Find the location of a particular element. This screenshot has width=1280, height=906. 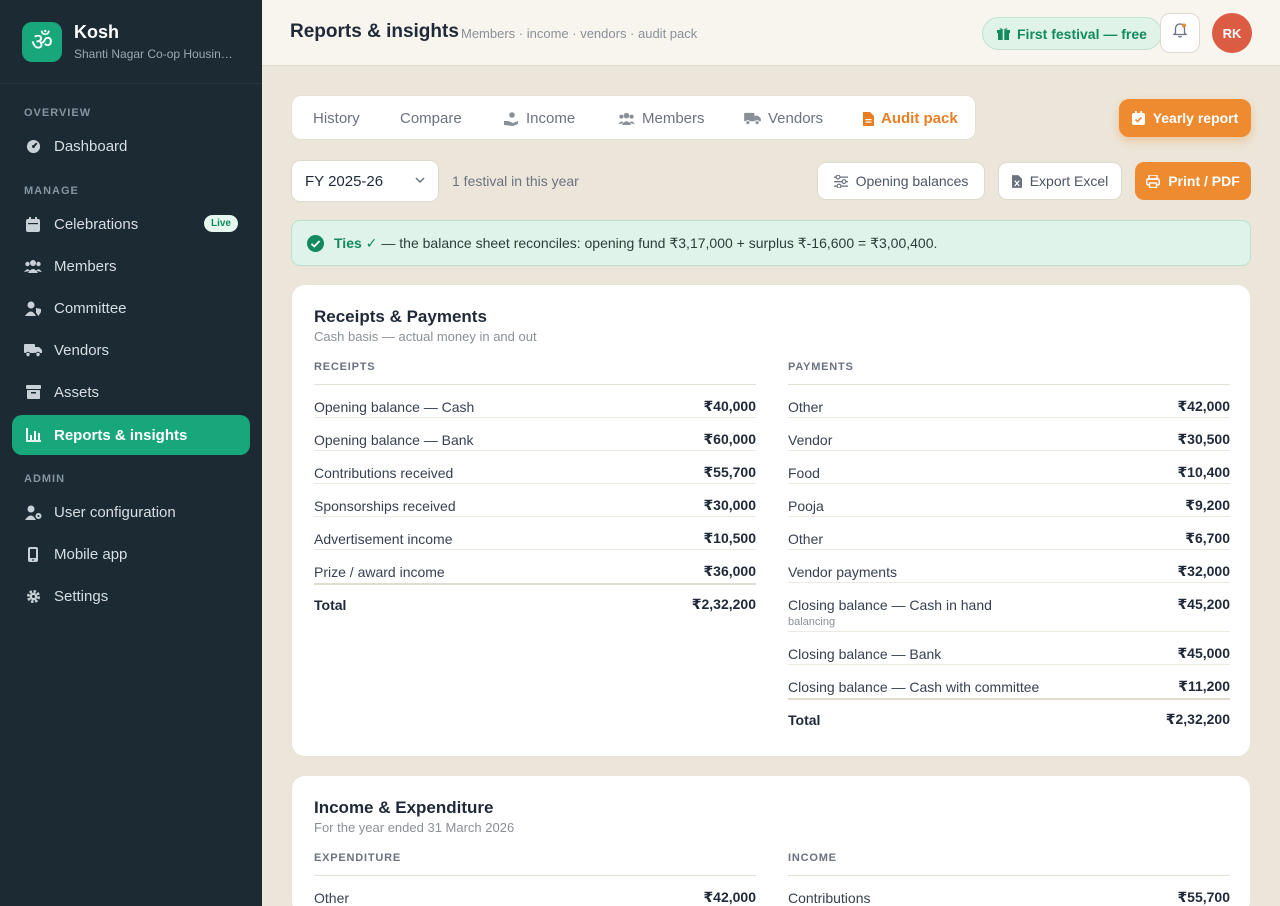

table-row: Other ₹42,000 is located at coordinates (535, 891).